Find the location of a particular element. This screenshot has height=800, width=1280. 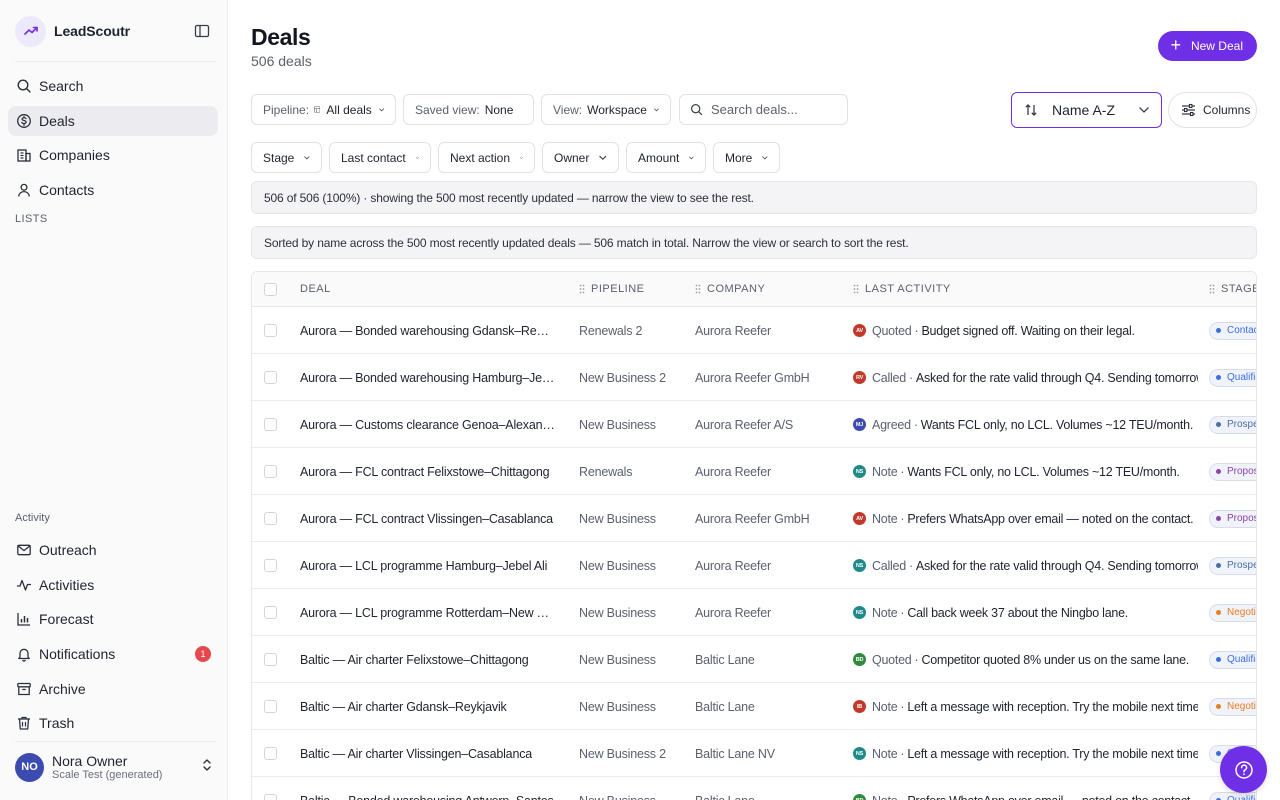

user-menu: NO Nora Owner Scale Test (generated) is located at coordinates (114, 767).